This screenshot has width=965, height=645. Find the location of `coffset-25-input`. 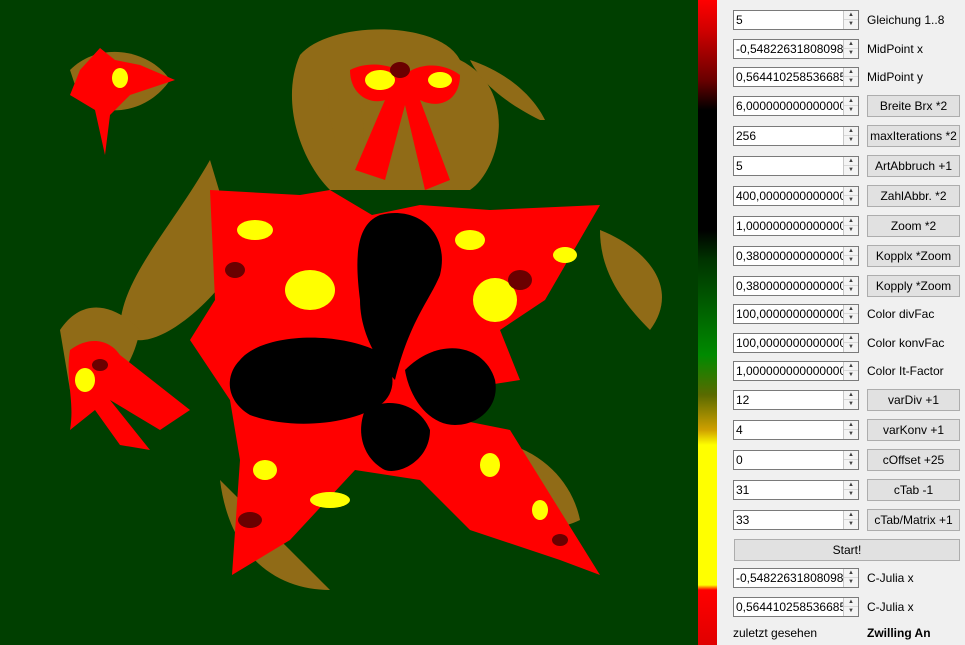

coffset-25-input is located at coordinates (790, 460).